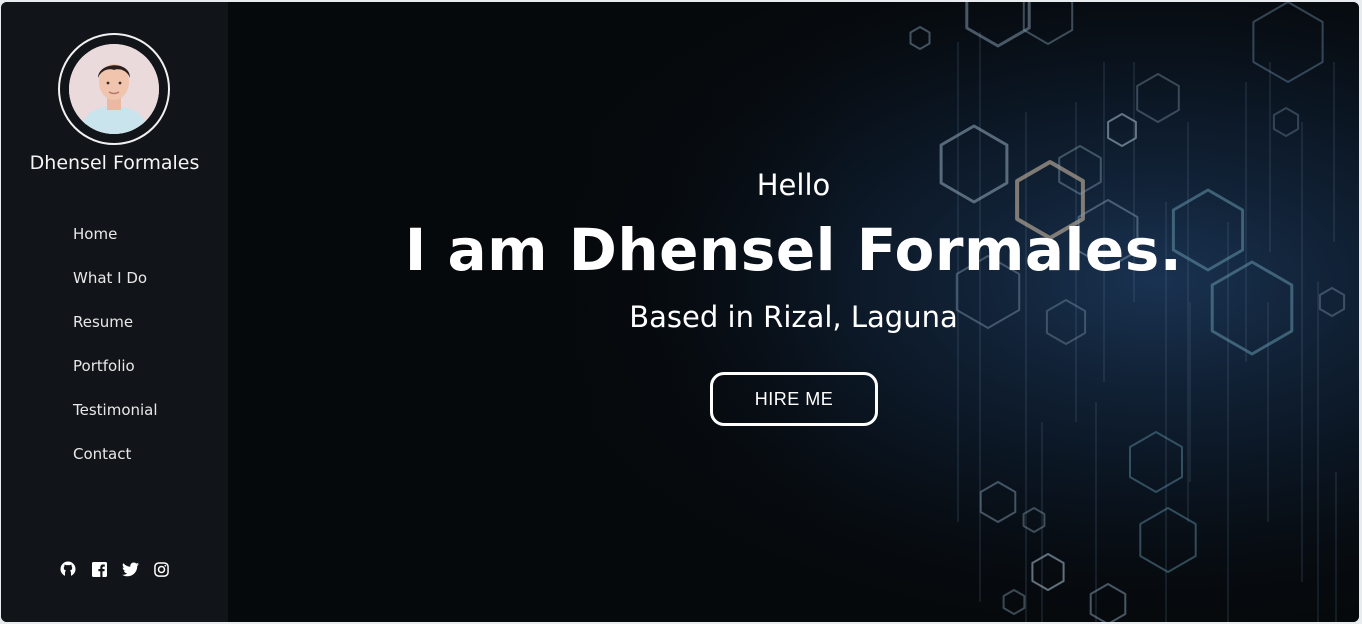 Image resolution: width=1362 pixels, height=624 pixels. Describe the element at coordinates (793, 250) in the screenshot. I see `hero-headline: I am Dhensel Formales.` at that location.